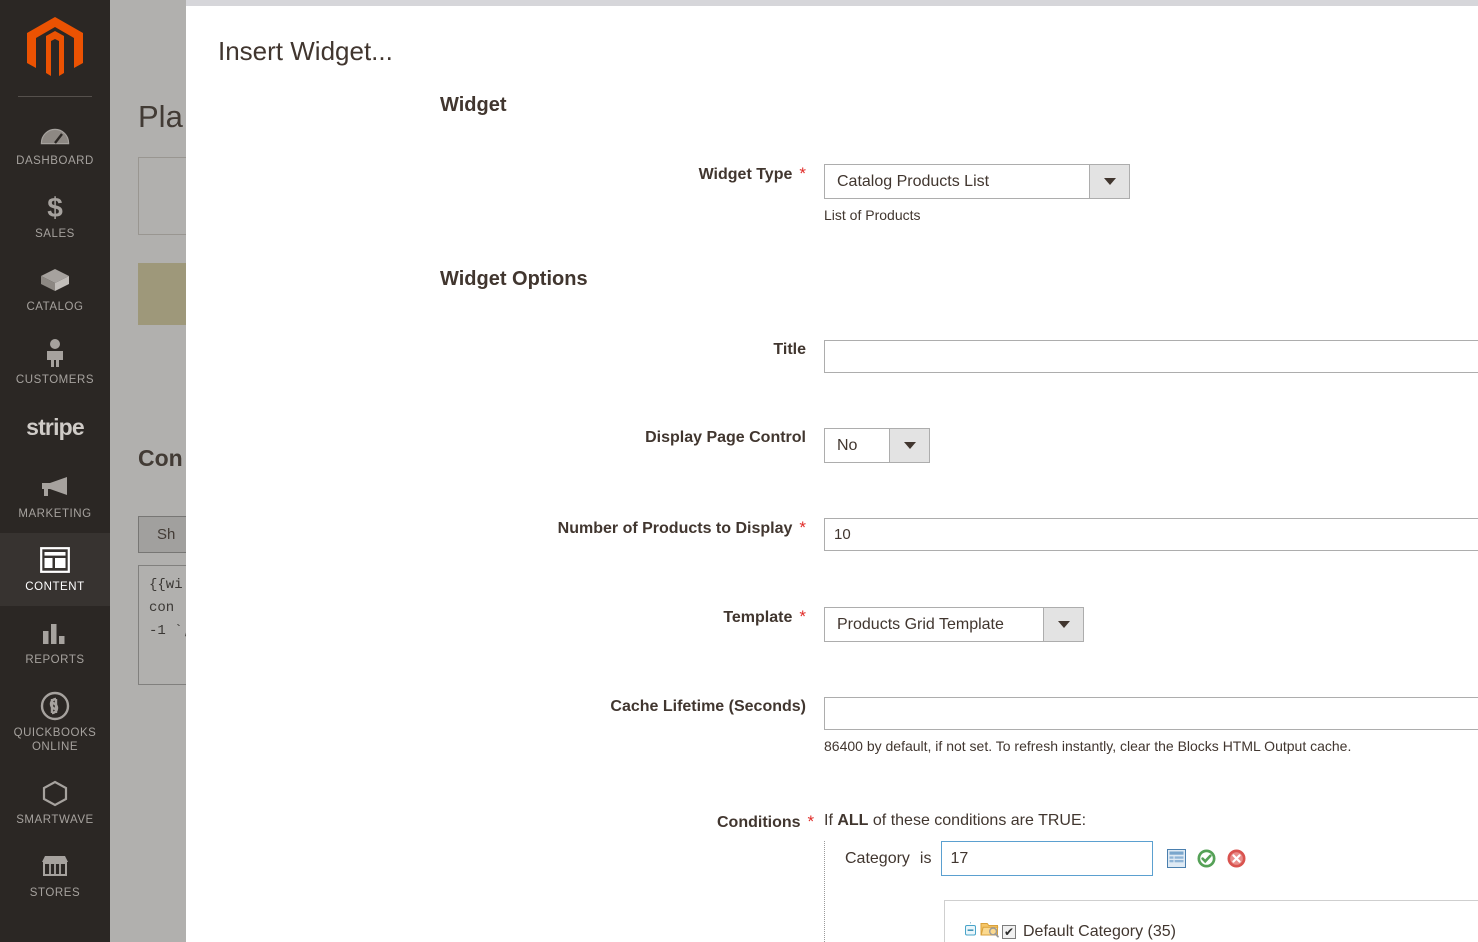 This screenshot has height=942, width=1478. Describe the element at coordinates (1151, 821) in the screenshot. I see `conditions-lead: If ALL of these conditions are TRUE:` at that location.